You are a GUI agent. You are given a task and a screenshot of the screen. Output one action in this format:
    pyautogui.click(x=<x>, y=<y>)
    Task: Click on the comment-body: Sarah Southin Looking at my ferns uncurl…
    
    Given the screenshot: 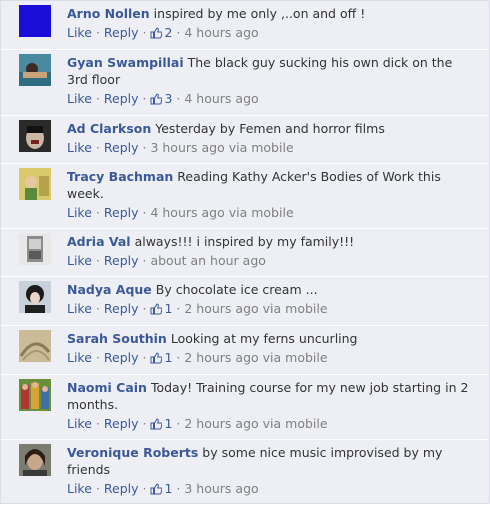 What is the action you would take?
    pyautogui.click(x=272, y=348)
    